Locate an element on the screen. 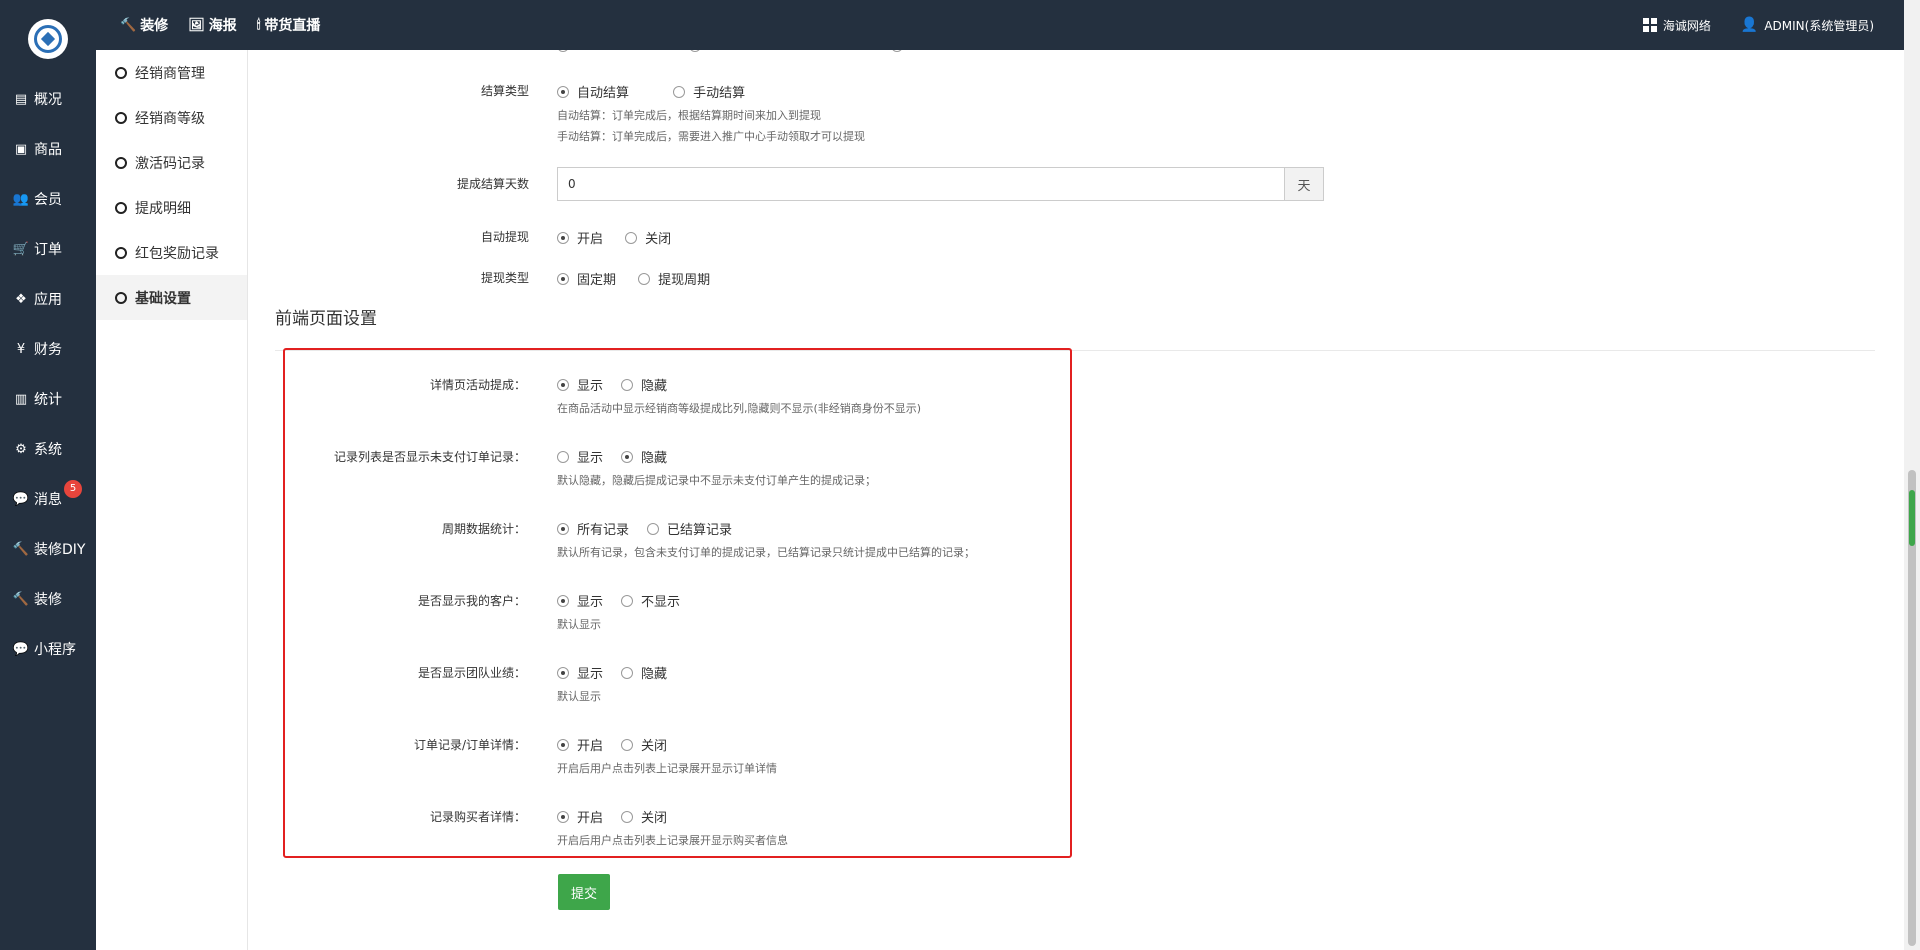  yen-icon: ¥ is located at coordinates (21, 349).